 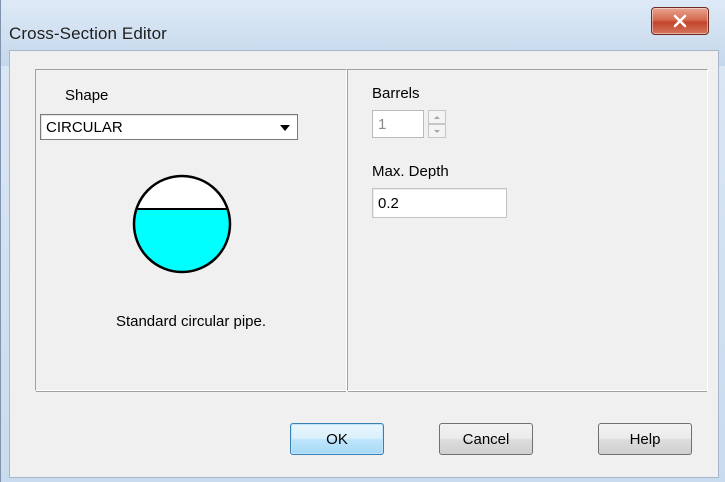 What do you see at coordinates (396, 93) in the screenshot?
I see `barrels-label: Barrels` at bounding box center [396, 93].